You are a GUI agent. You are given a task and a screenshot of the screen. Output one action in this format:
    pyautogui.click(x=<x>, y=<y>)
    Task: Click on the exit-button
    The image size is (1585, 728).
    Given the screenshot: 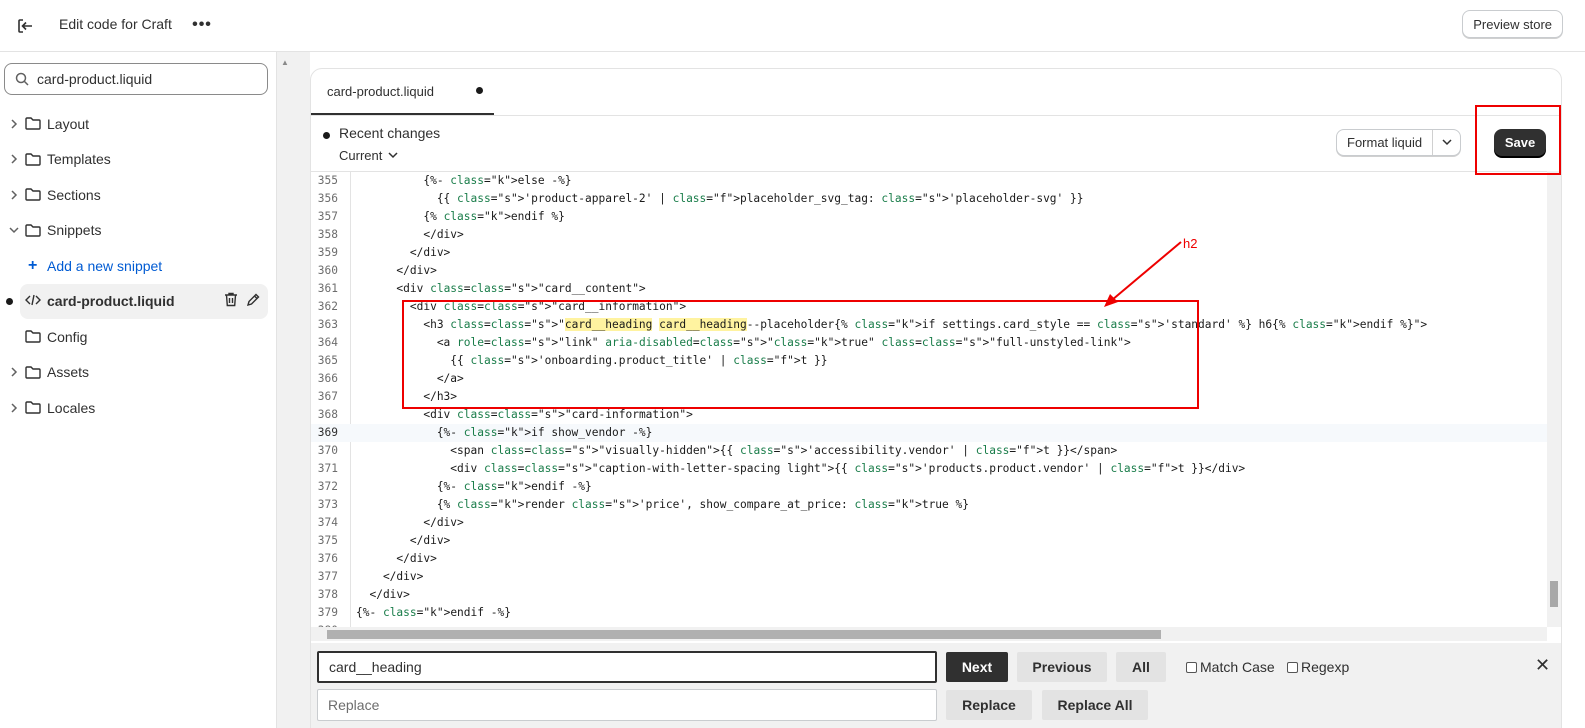 What is the action you would take?
    pyautogui.click(x=25, y=26)
    